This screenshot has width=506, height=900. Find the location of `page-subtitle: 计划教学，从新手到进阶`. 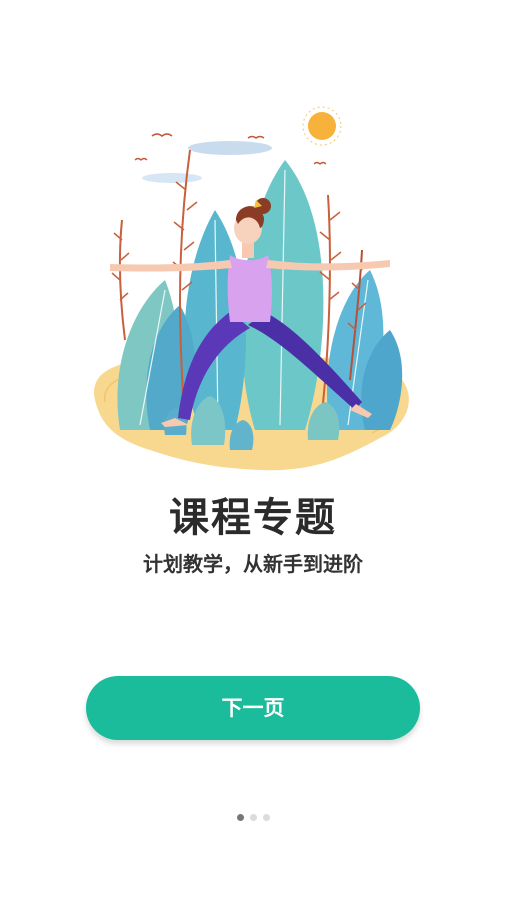

page-subtitle: 计划教学，从新手到进阶 is located at coordinates (253, 564).